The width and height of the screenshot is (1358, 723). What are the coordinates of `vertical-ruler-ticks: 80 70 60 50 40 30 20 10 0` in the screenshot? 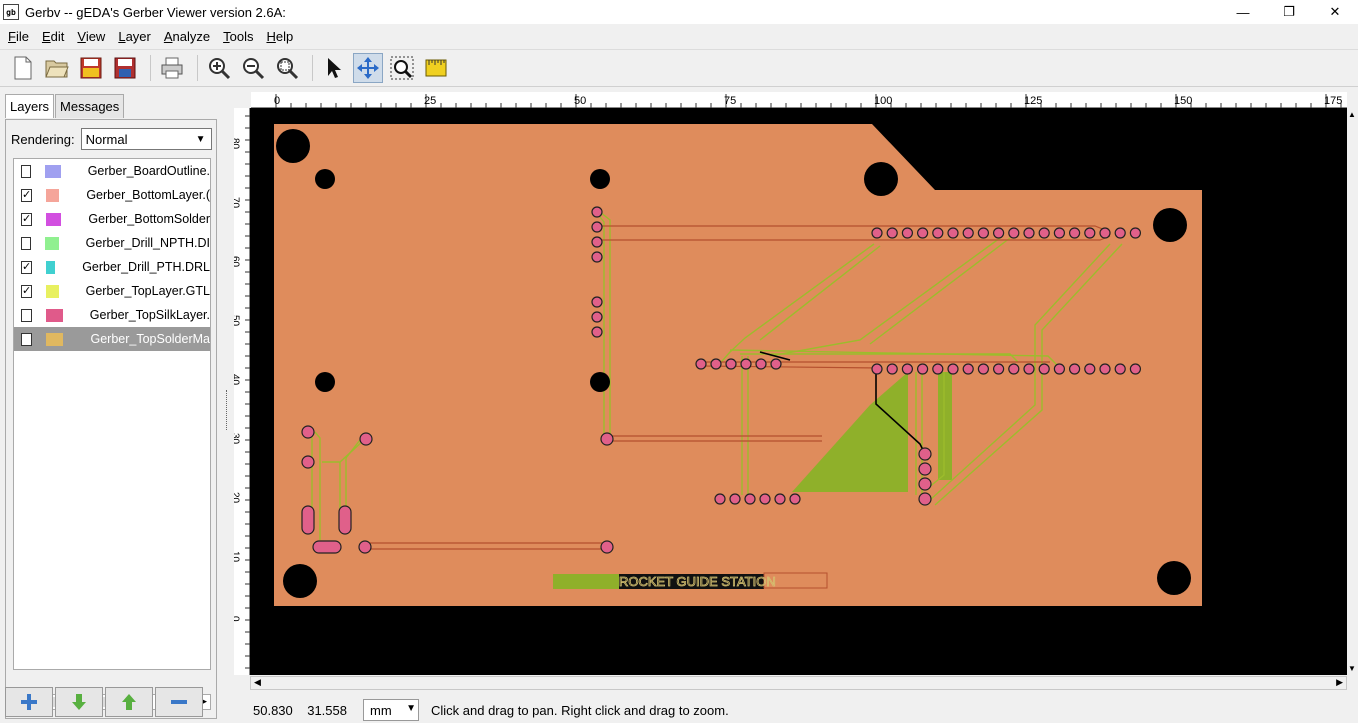 It's located at (240, 392).